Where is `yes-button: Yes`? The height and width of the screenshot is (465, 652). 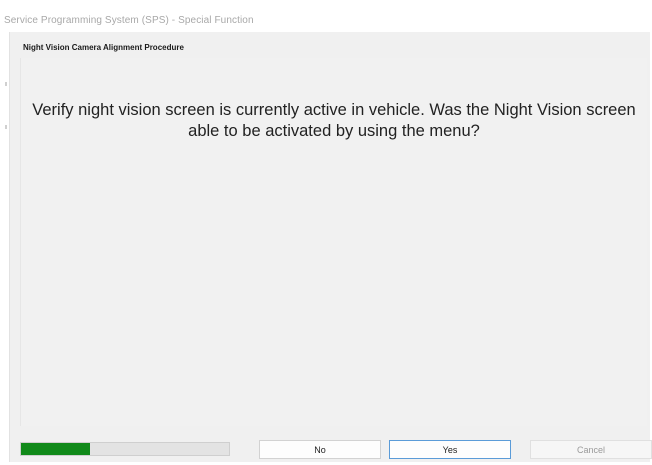 yes-button: Yes is located at coordinates (450, 449).